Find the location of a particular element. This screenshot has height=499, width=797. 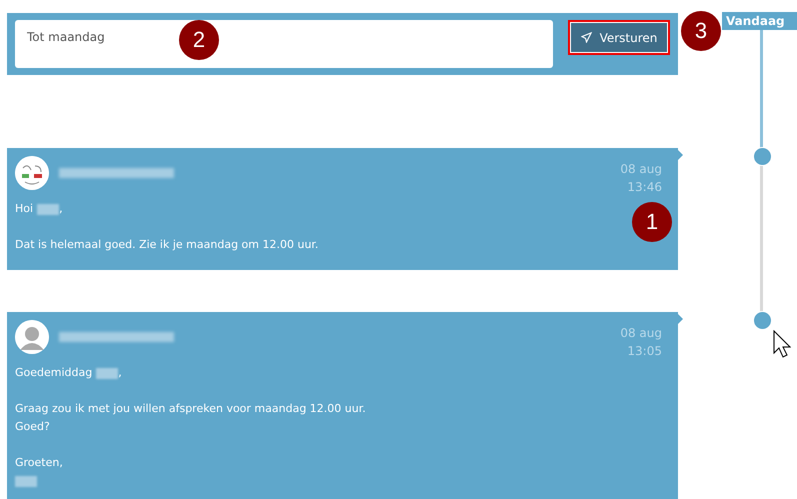

step-badge: 3 is located at coordinates (701, 31).